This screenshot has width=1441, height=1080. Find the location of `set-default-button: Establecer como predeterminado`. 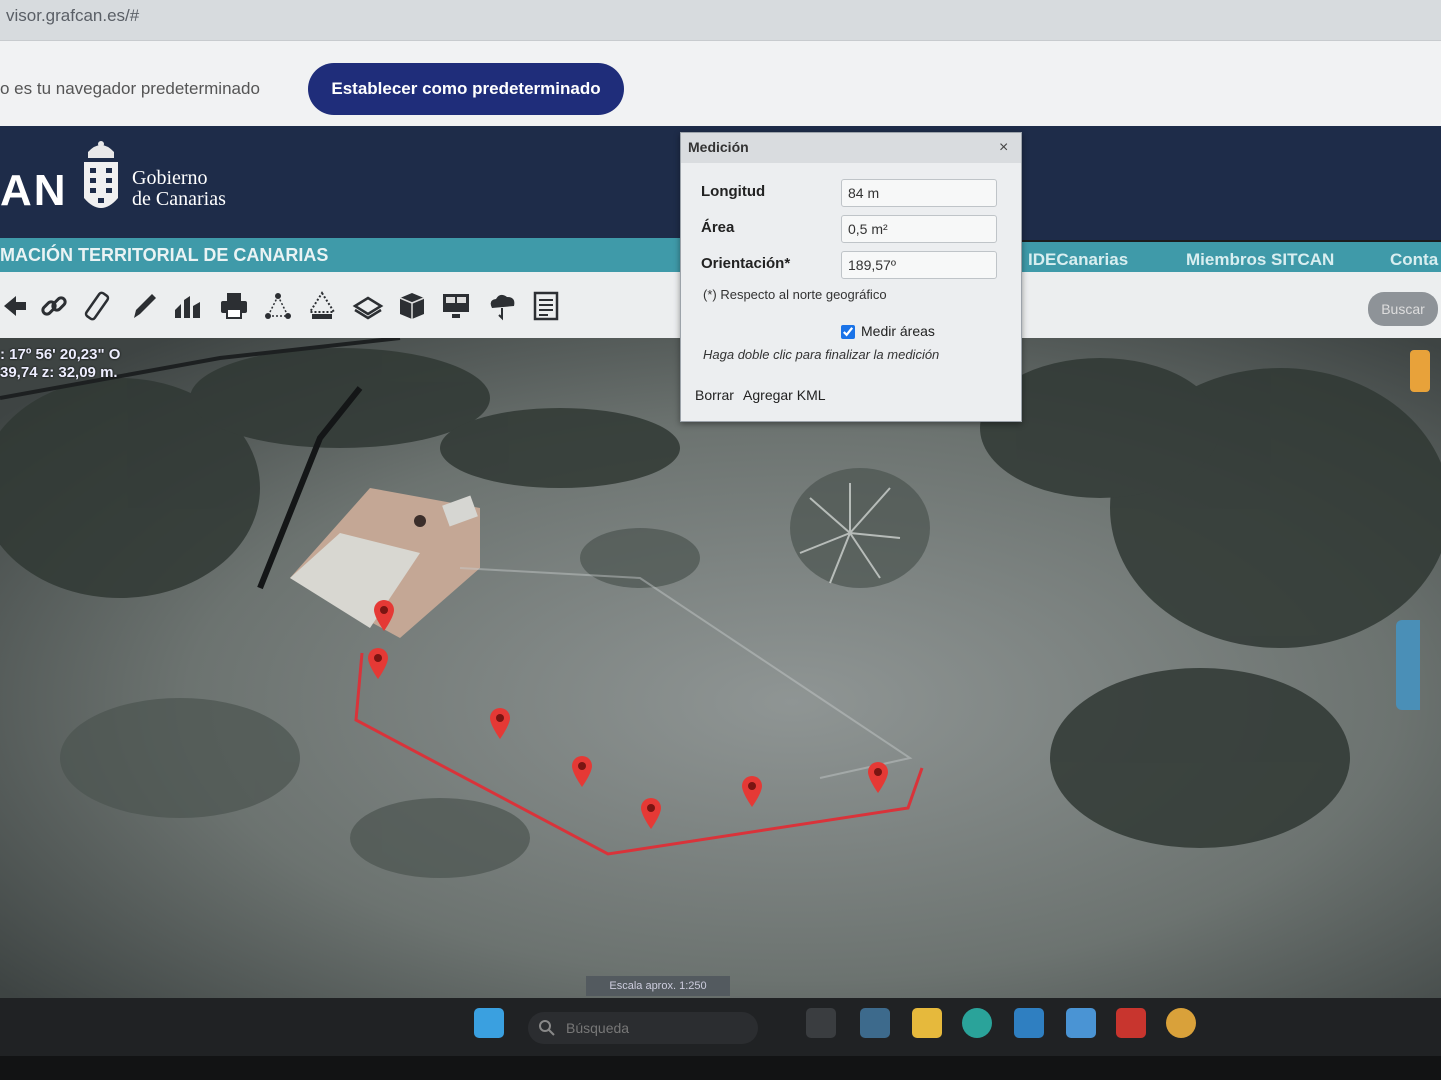

set-default-button: Establecer como predeterminado is located at coordinates (466, 89).